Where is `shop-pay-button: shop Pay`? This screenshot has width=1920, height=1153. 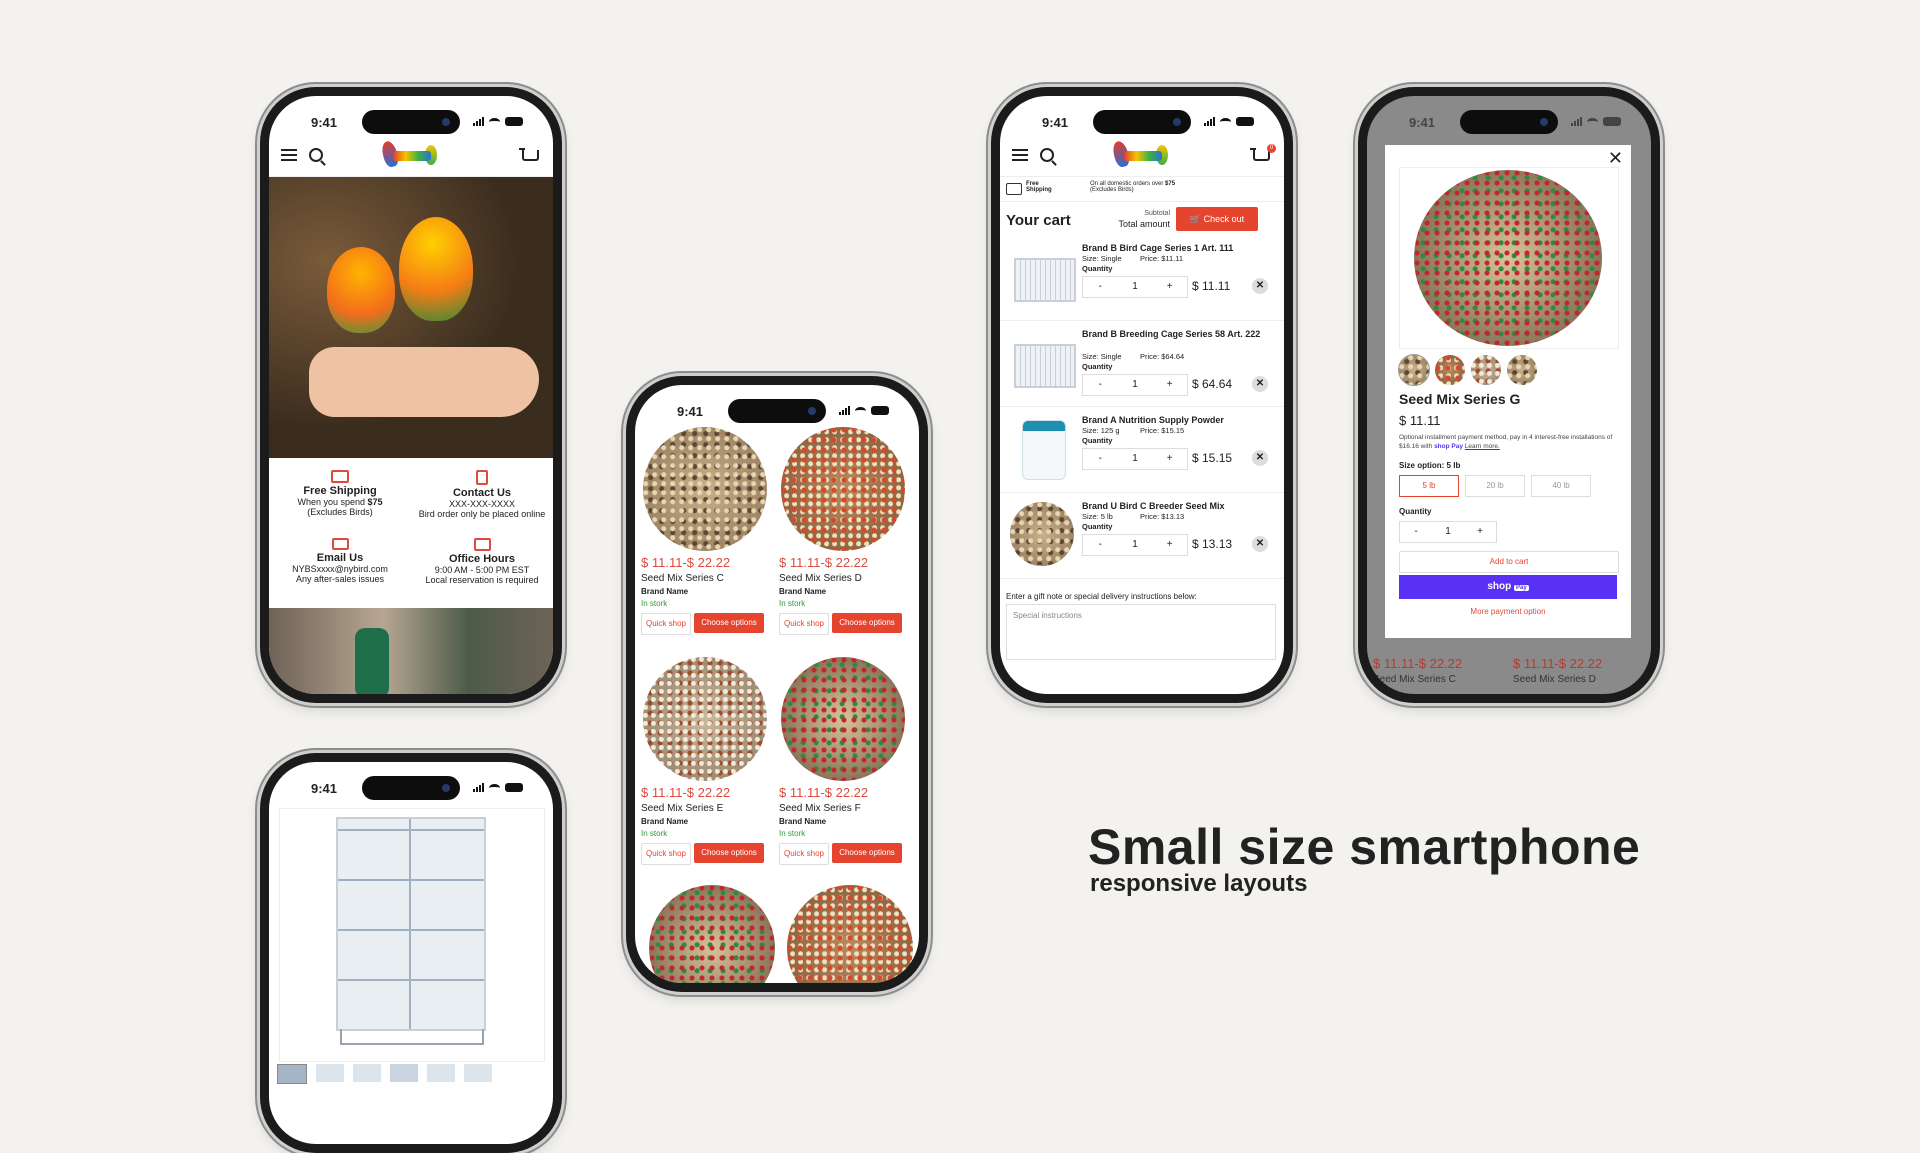
shop-pay-button: shop Pay is located at coordinates (1508, 587).